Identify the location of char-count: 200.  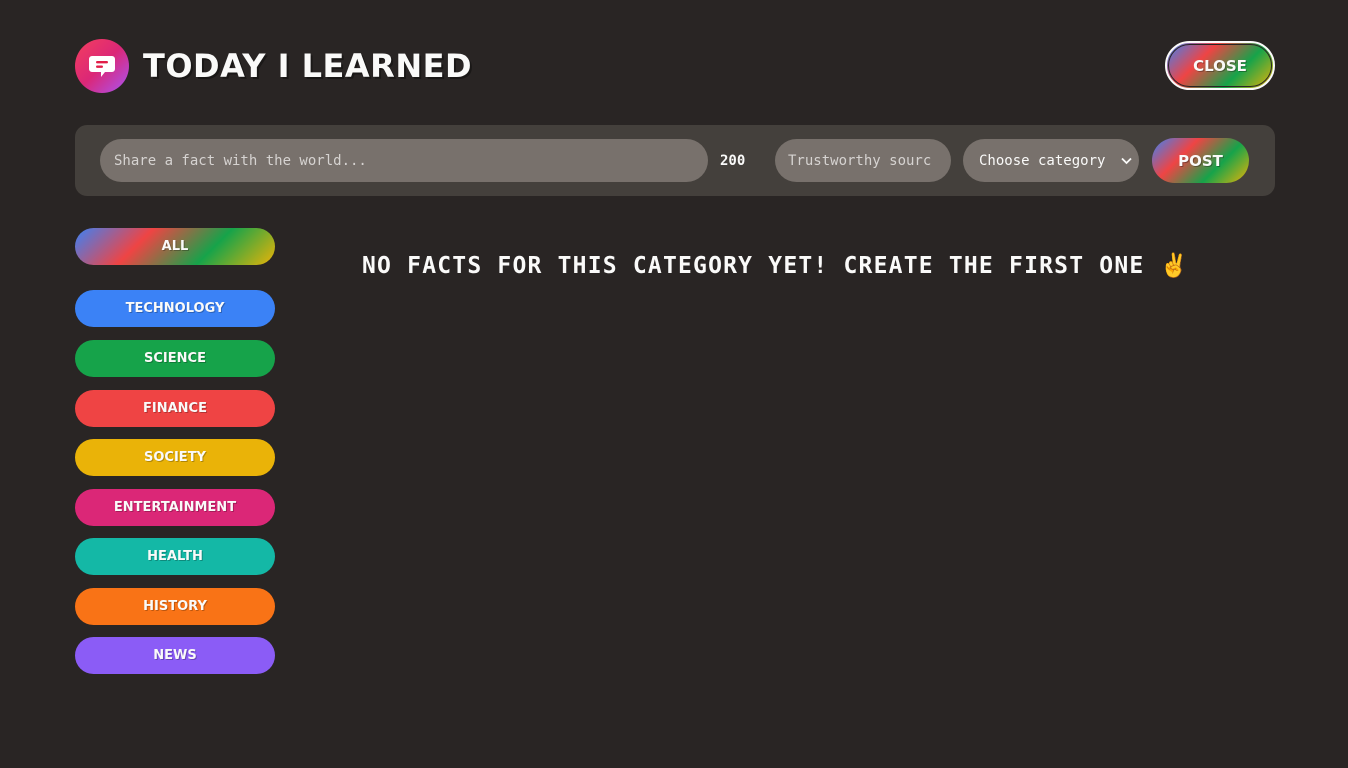
(733, 160).